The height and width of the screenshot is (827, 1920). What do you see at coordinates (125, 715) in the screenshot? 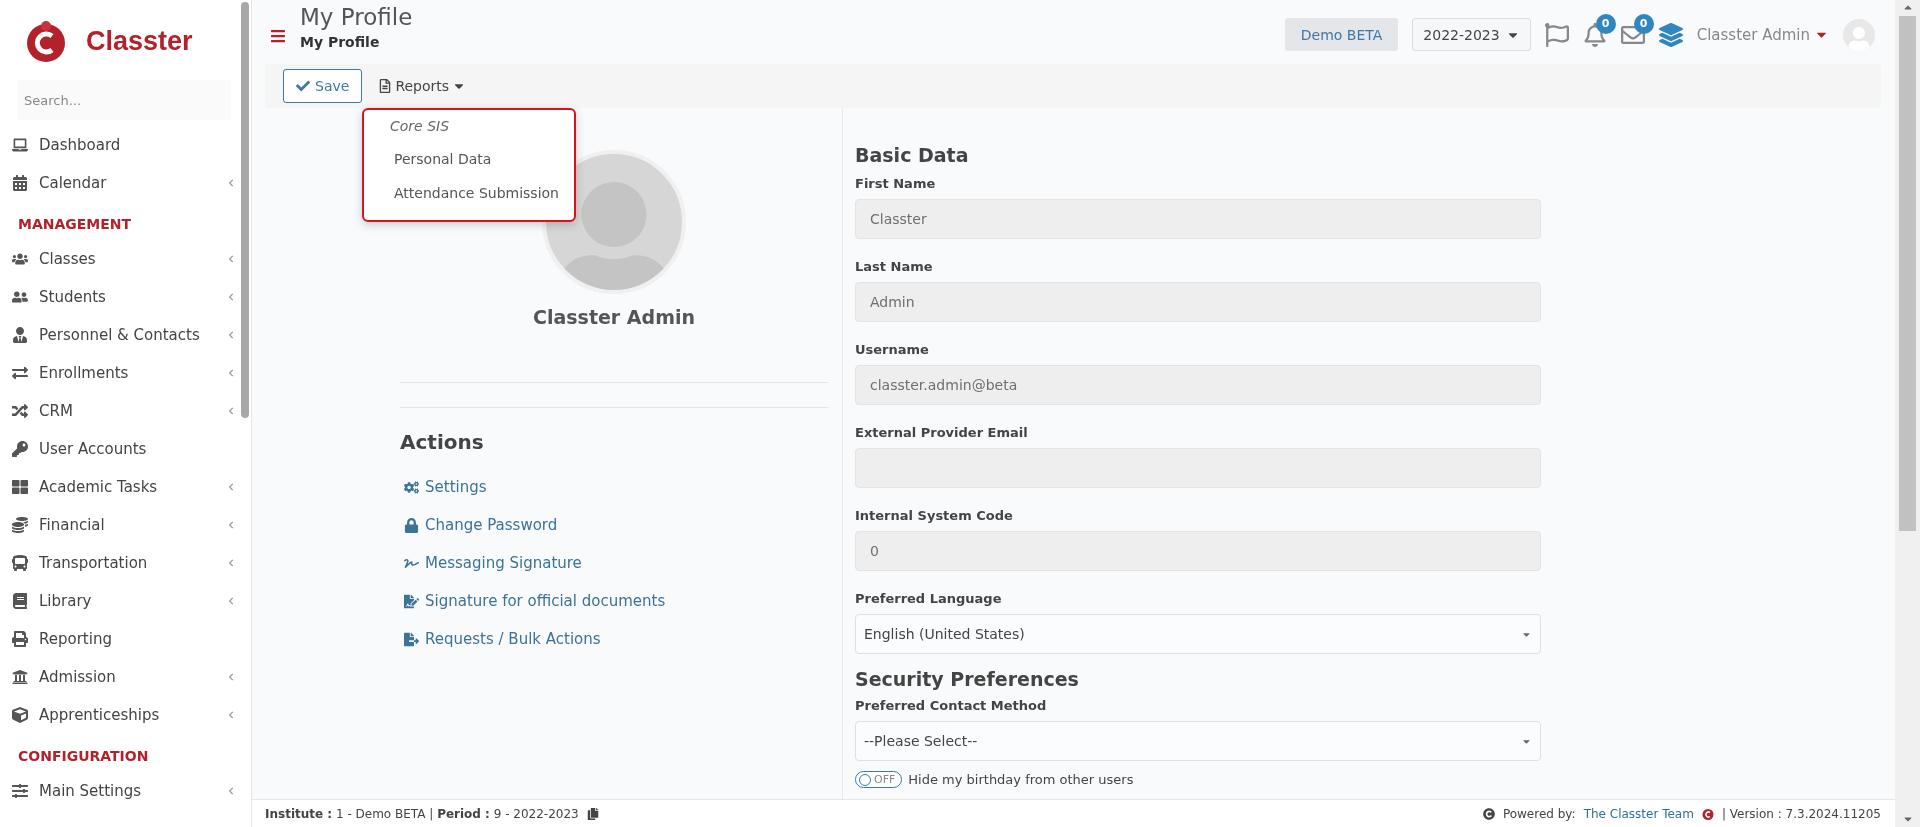
I see `sidebar-item: Apprenticeships` at bounding box center [125, 715].